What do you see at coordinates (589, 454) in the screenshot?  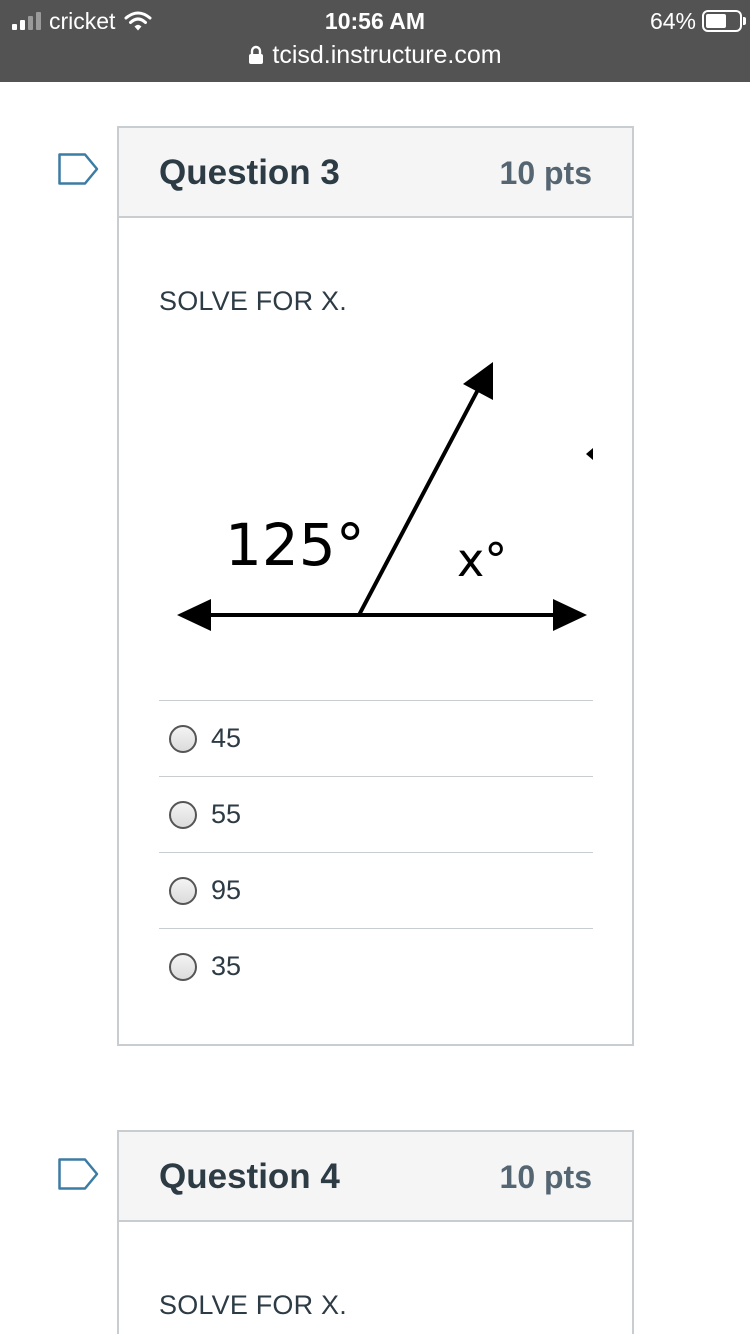 I see `small-mark` at bounding box center [589, 454].